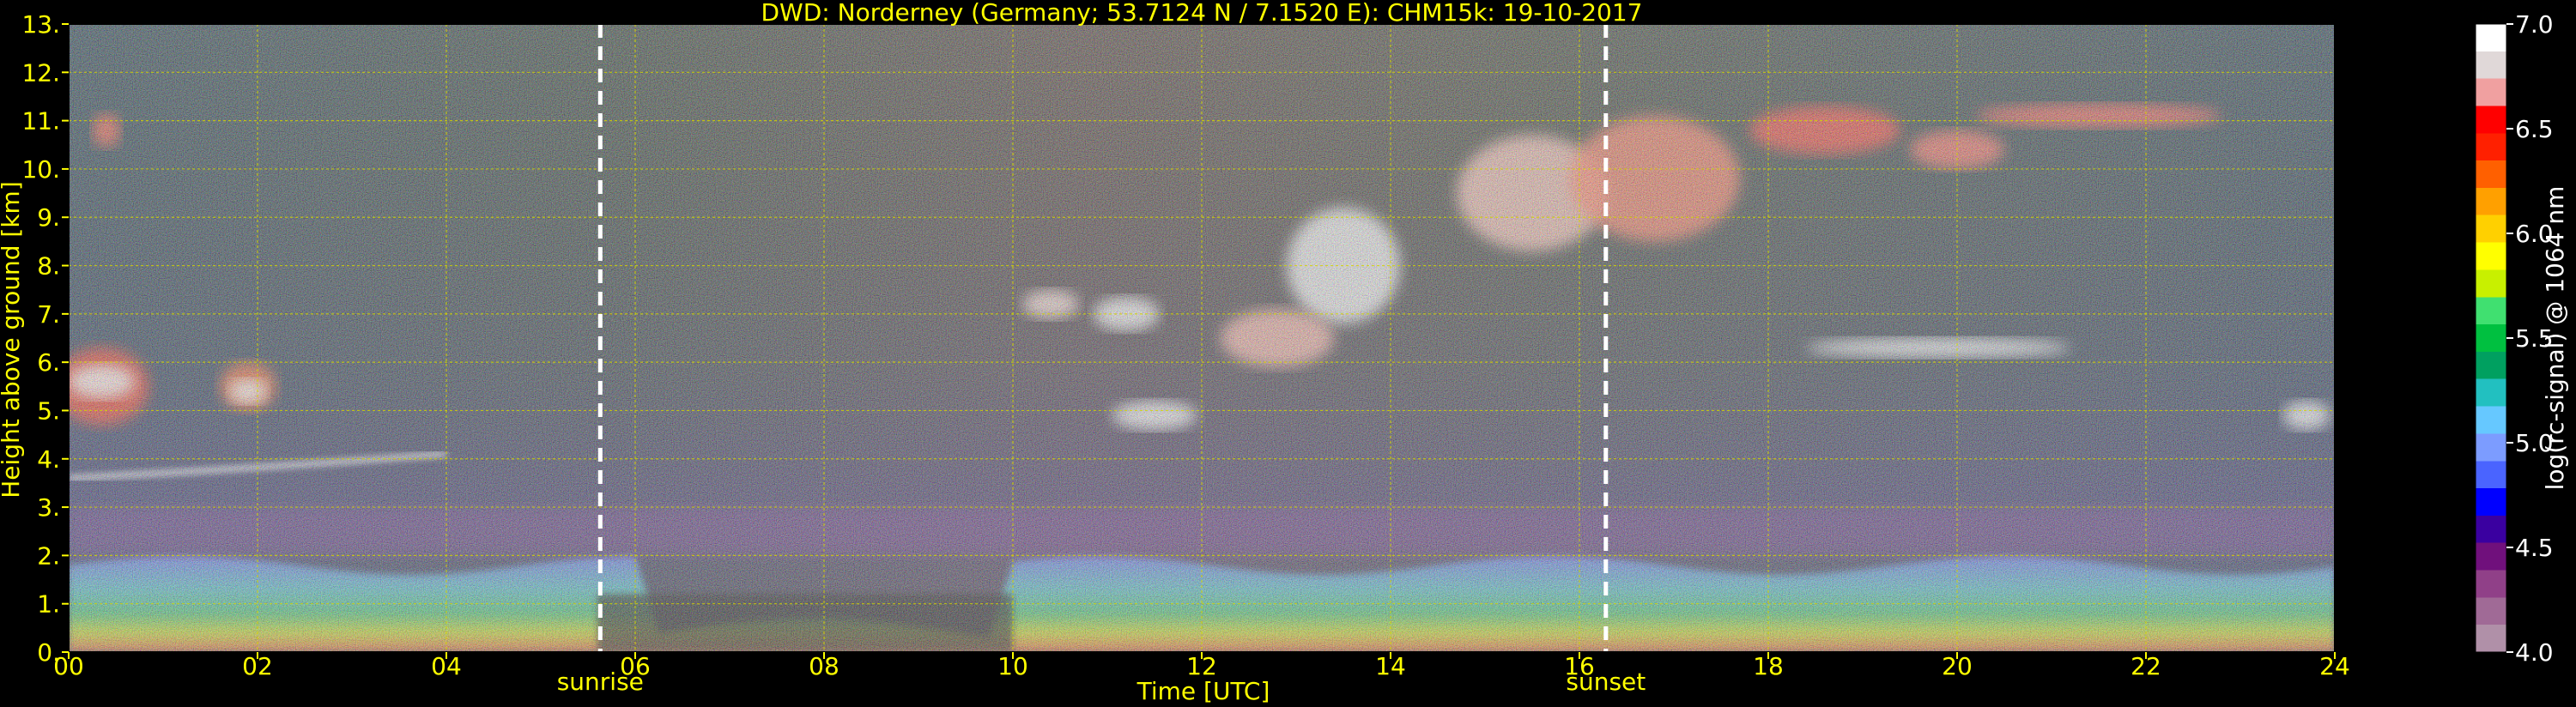  What do you see at coordinates (2534, 24) in the screenshot?
I see `colorbar-tick-label: 7.0` at bounding box center [2534, 24].